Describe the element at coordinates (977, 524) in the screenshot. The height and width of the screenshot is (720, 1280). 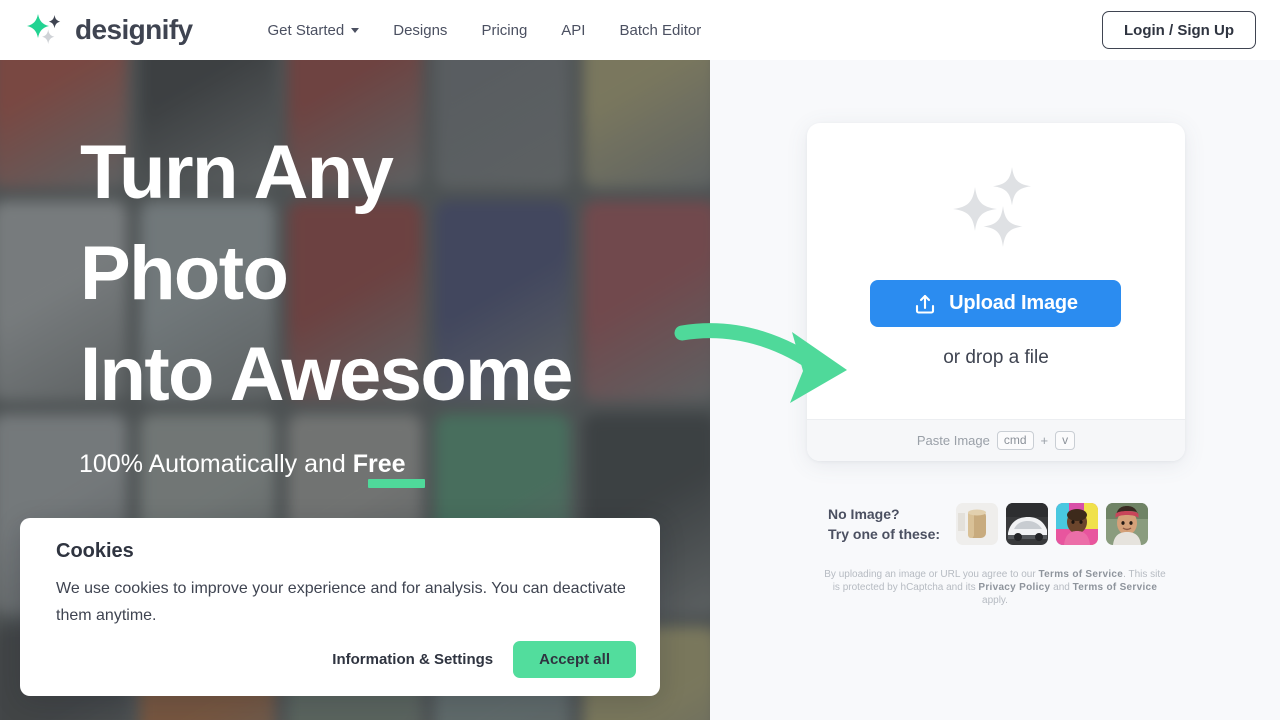
I see `sample-thumb-can` at that location.